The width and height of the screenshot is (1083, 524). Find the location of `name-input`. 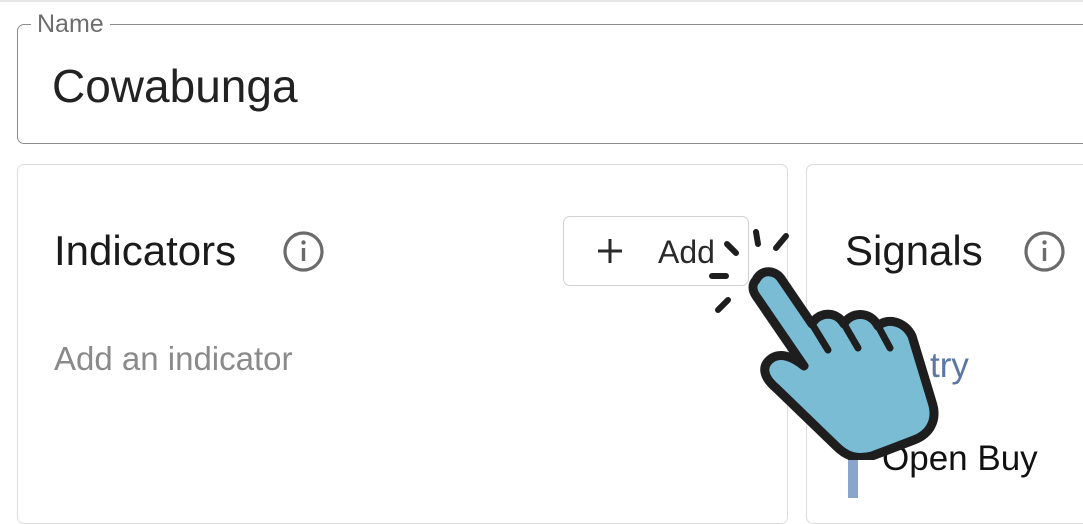

name-input is located at coordinates (352, 86).